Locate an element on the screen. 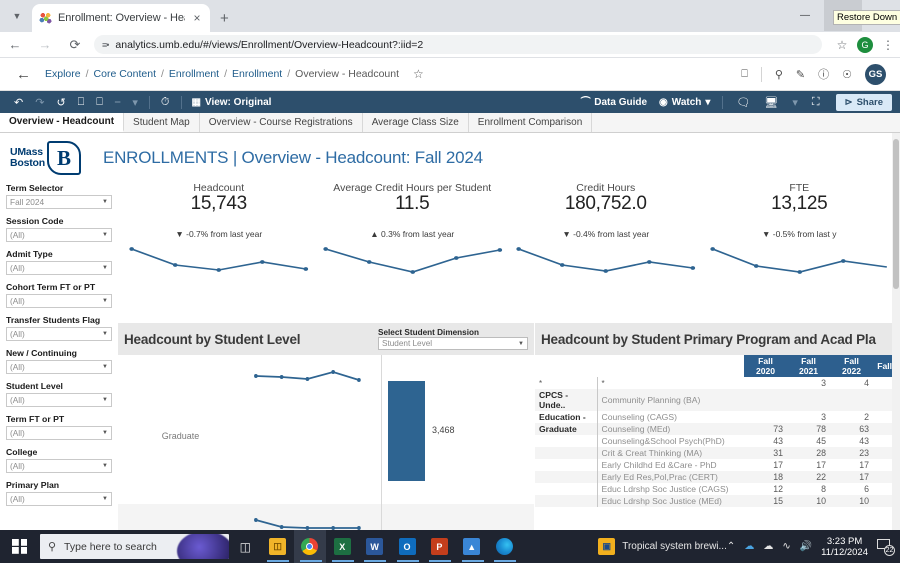  table-row: CPCS - Unde.. Community Planning (BA) is located at coordinates (717, 400).